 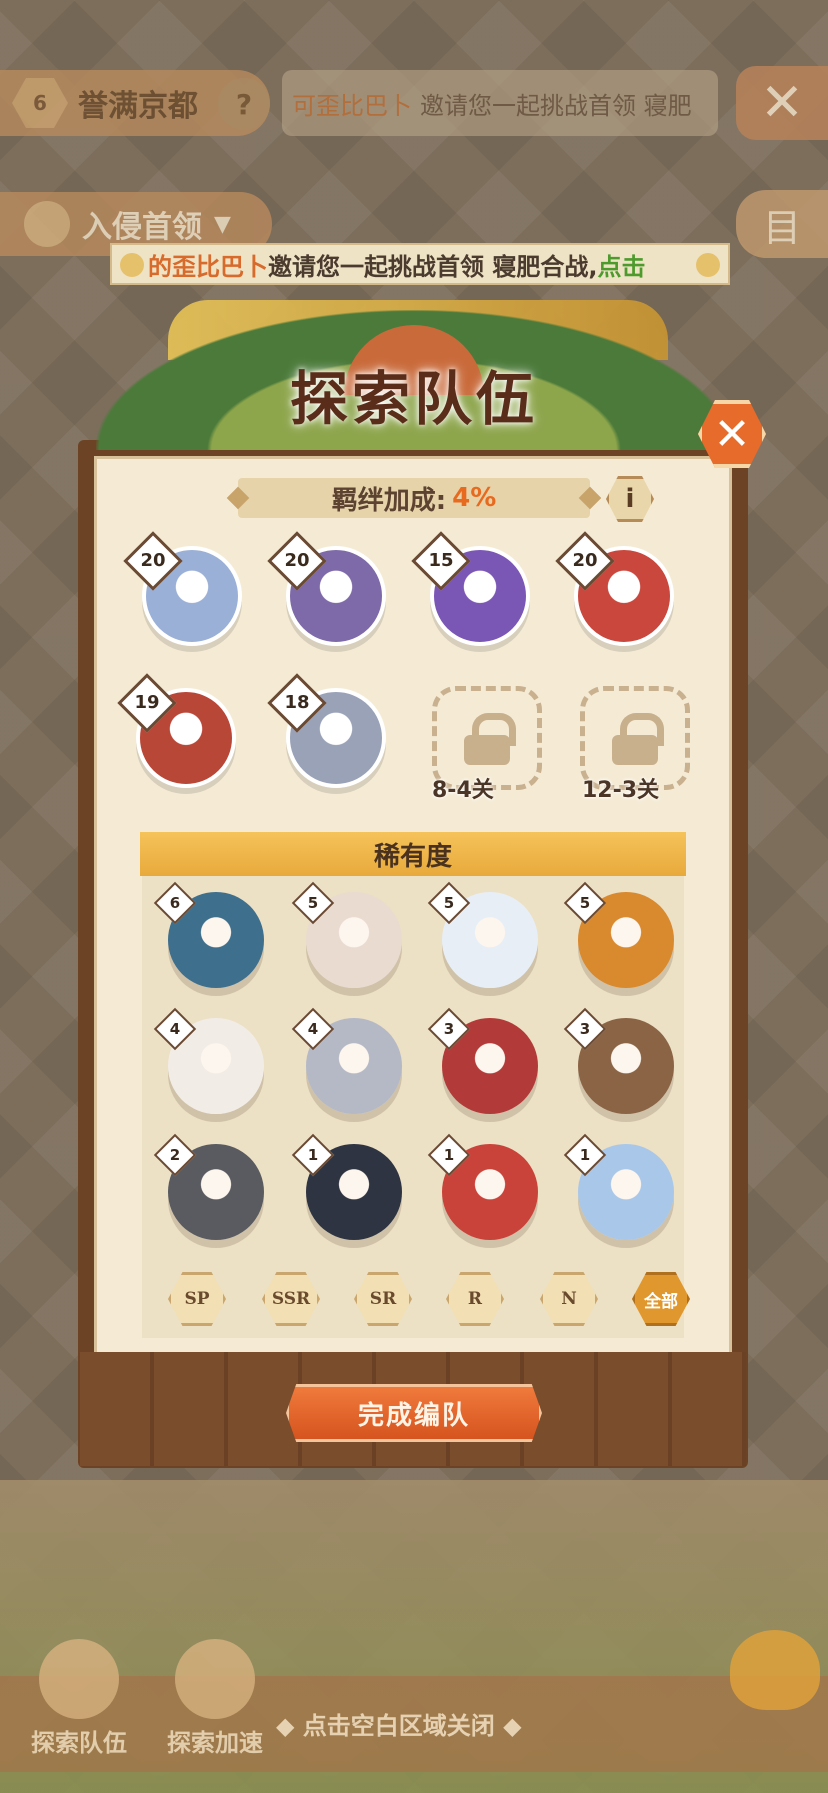 What do you see at coordinates (210, 937) in the screenshot?
I see `shikigami-card: 6` at bounding box center [210, 937].